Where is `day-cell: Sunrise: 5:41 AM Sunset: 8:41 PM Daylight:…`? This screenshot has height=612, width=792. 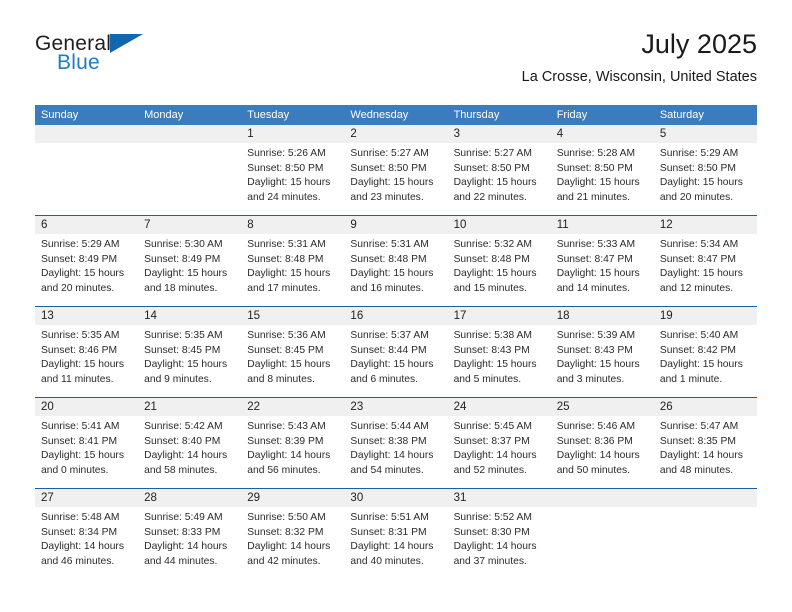
day-cell: Sunrise: 5:41 AM Sunset: 8:41 PM Daylight:… is located at coordinates (86, 452).